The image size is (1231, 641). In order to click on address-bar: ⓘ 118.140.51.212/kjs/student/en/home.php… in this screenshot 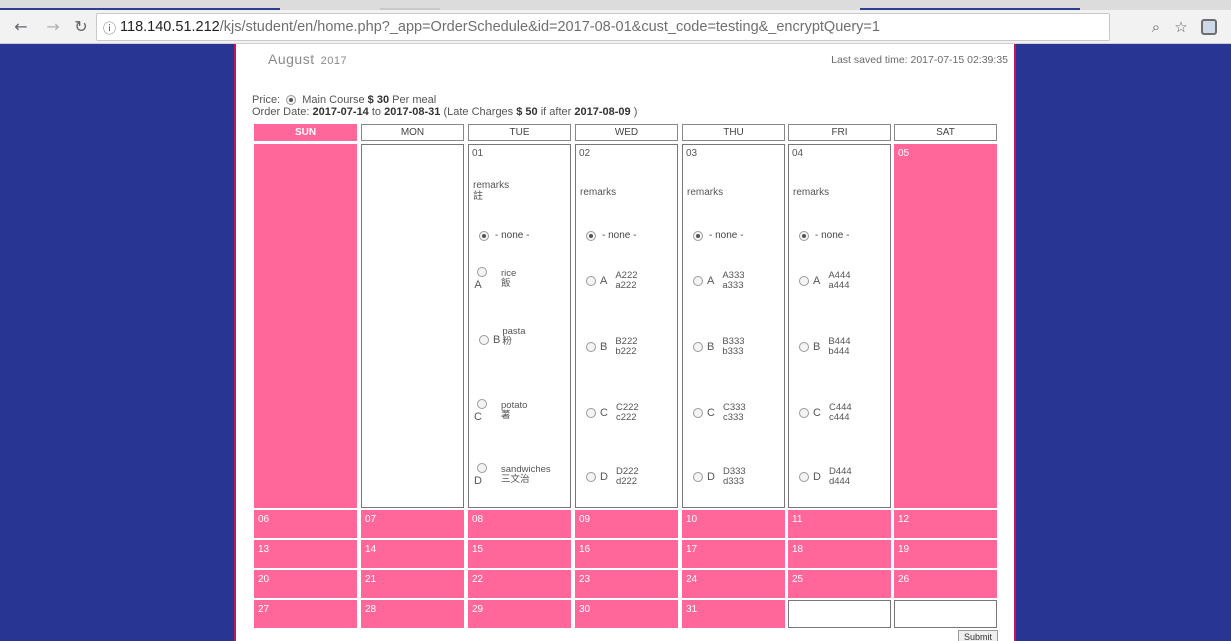, I will do `click(603, 27)`.